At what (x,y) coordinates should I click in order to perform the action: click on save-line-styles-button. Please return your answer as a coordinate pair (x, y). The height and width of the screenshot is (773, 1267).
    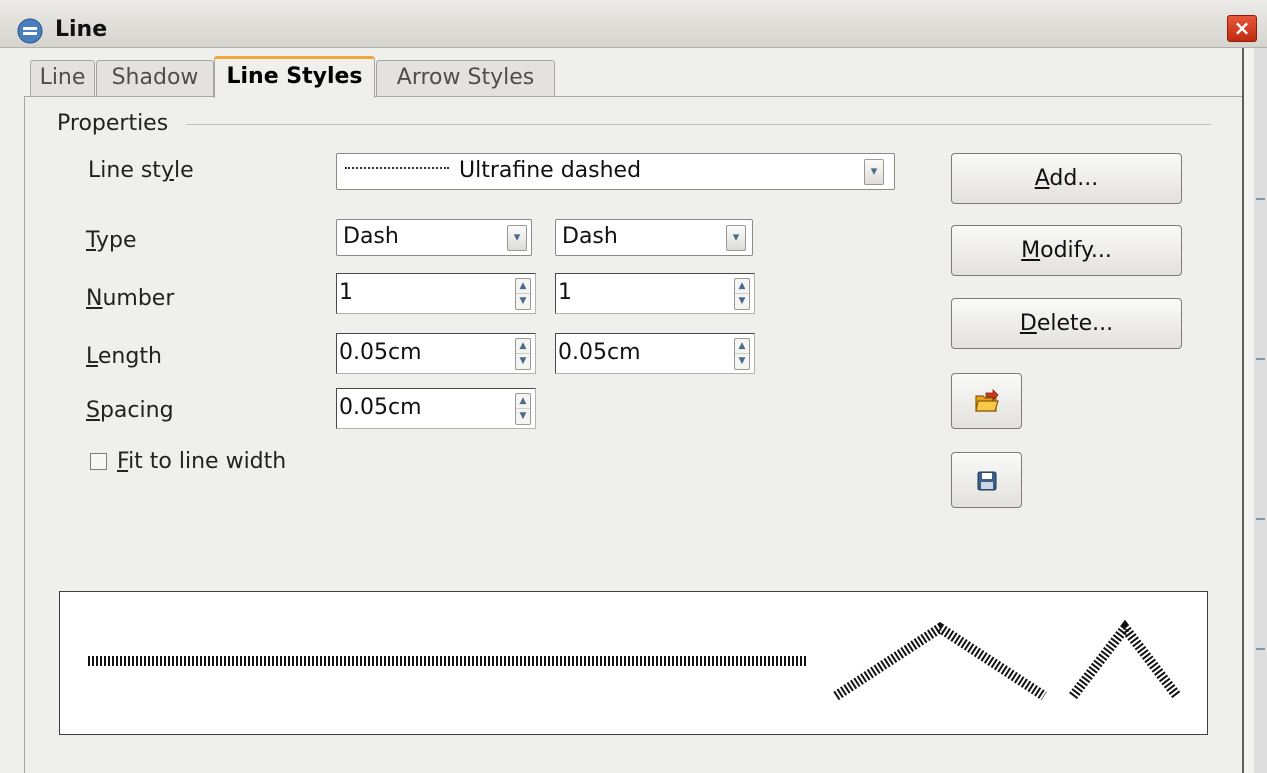
    Looking at the image, I should click on (986, 480).